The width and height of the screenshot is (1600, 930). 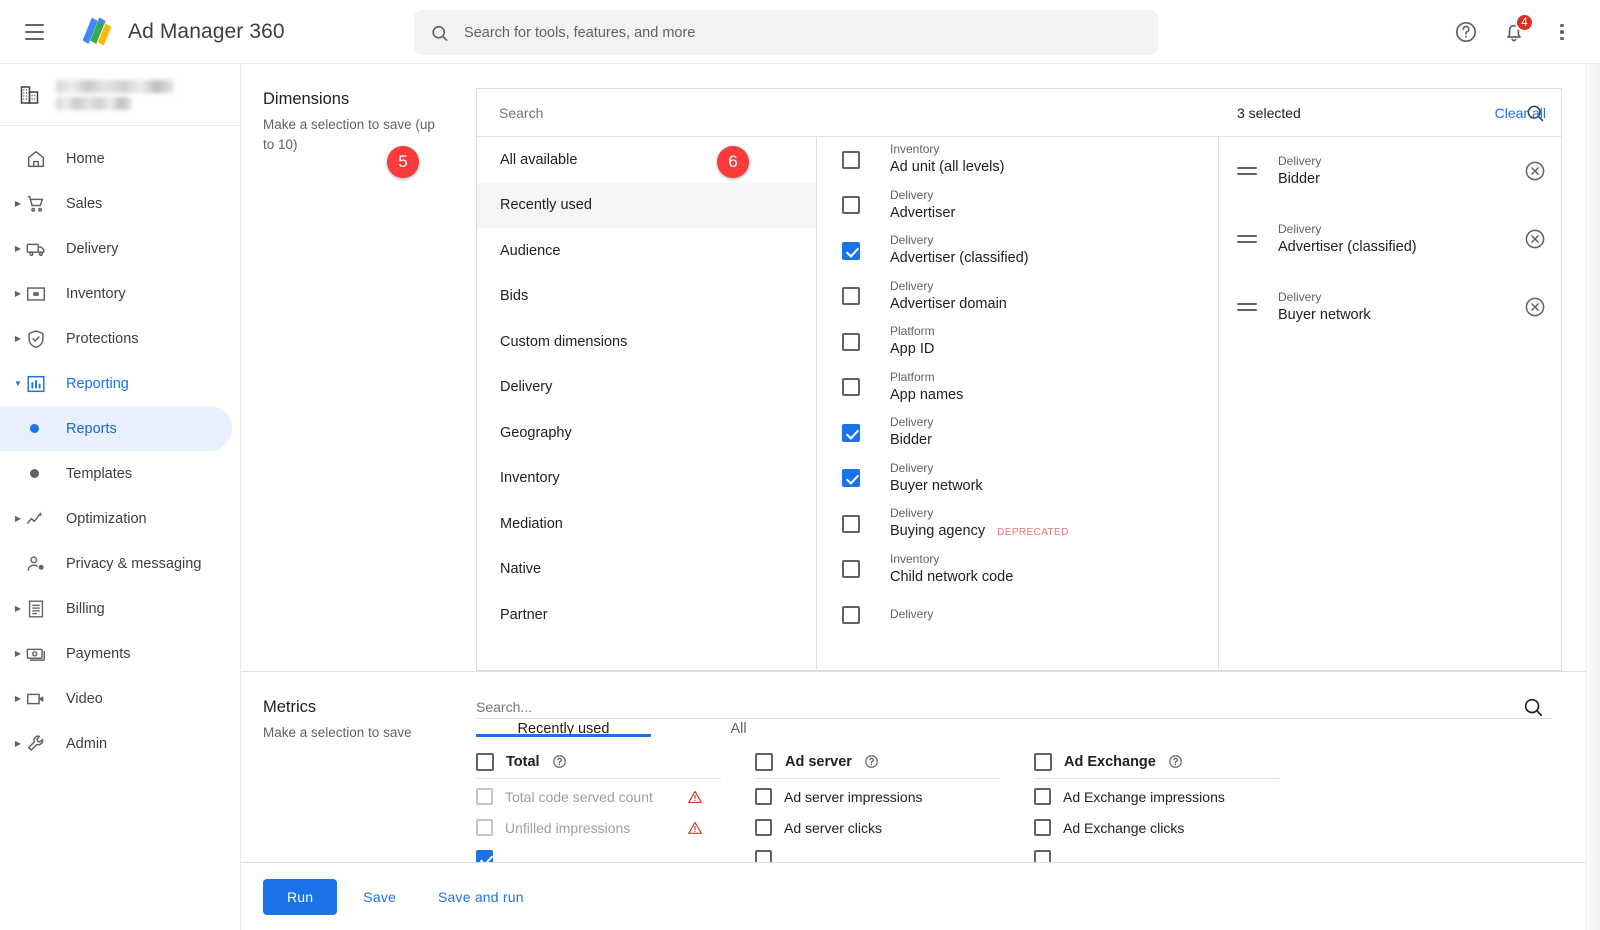 I want to click on sidebar-item-optimization: ▶ Optimization, so click(x=116, y=518).